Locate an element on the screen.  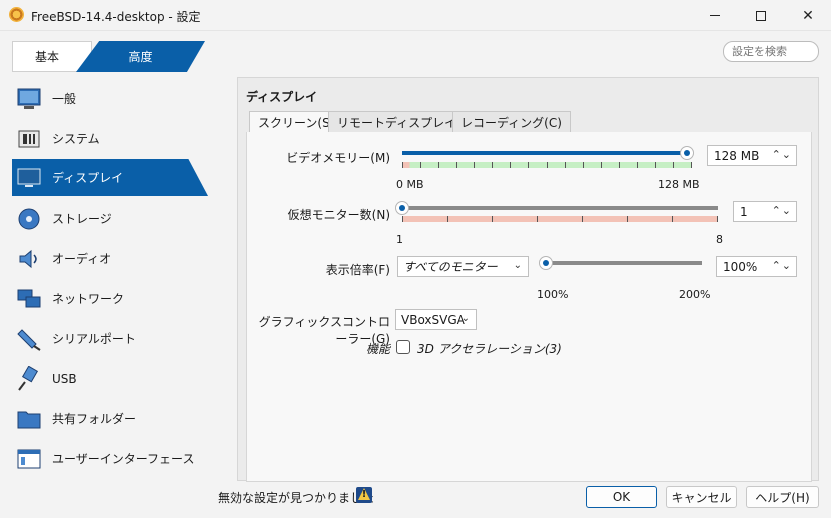
sidebar-item-label: ネットワーク is located at coordinates (88, 299).